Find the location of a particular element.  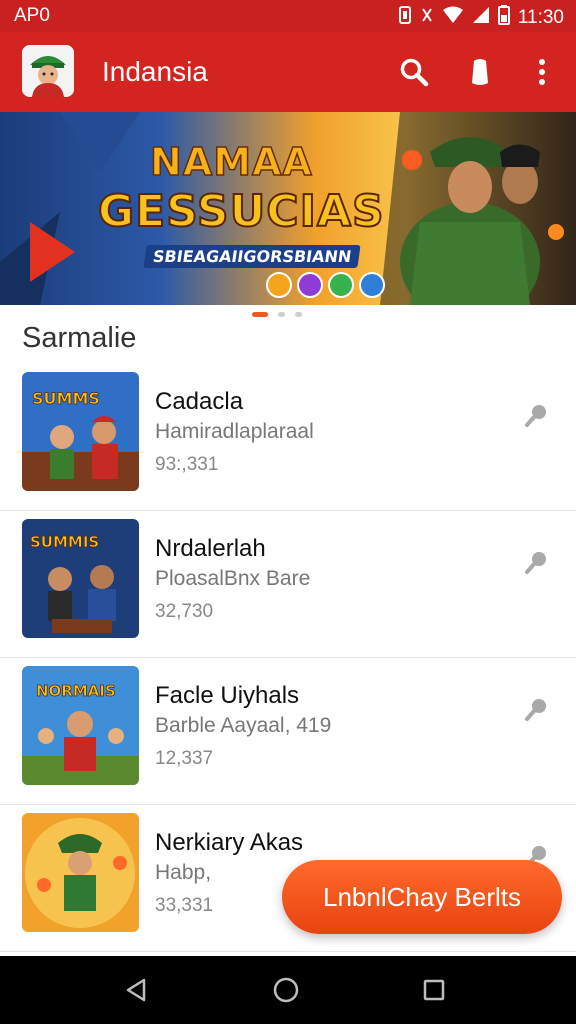

game-count: 93:,331 is located at coordinates (187, 464).